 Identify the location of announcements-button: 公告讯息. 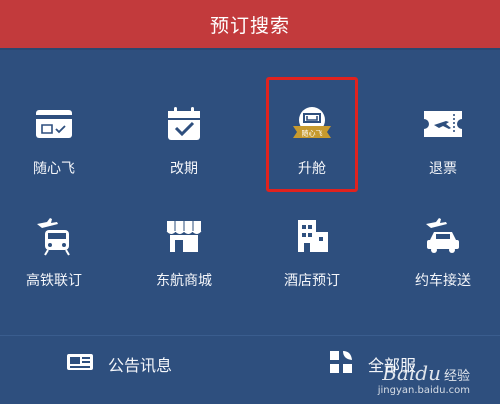
(119, 364).